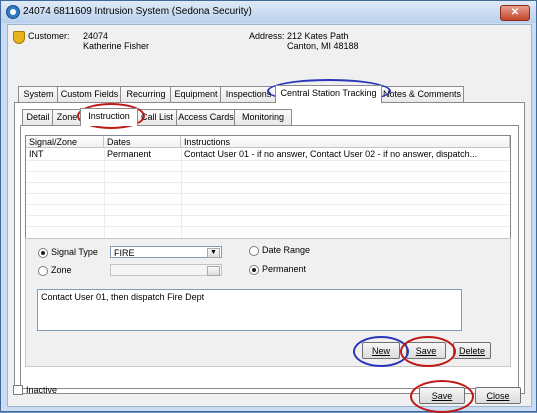  I want to click on signal-type-select: FIRE ▼, so click(166, 252).